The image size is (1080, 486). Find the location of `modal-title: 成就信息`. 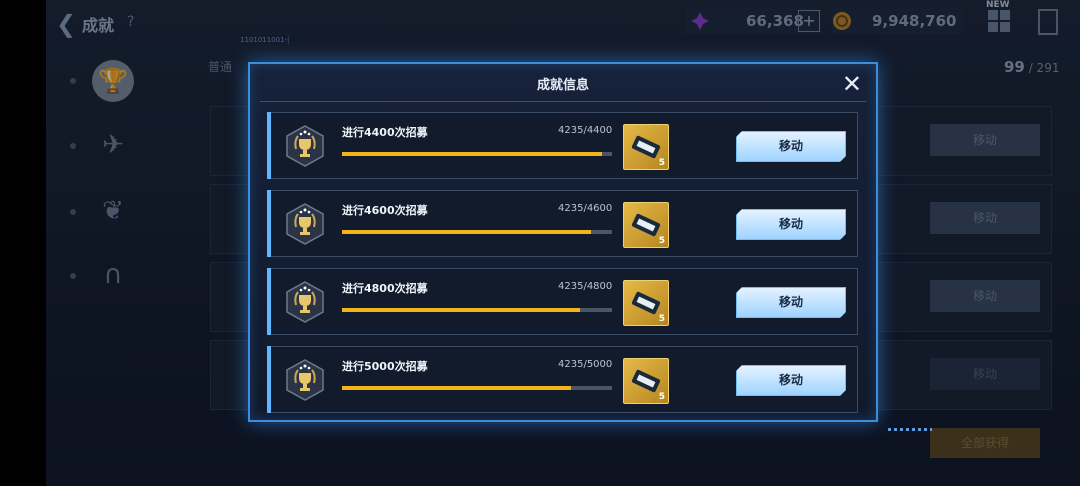

modal-title: 成就信息 is located at coordinates (562, 85).